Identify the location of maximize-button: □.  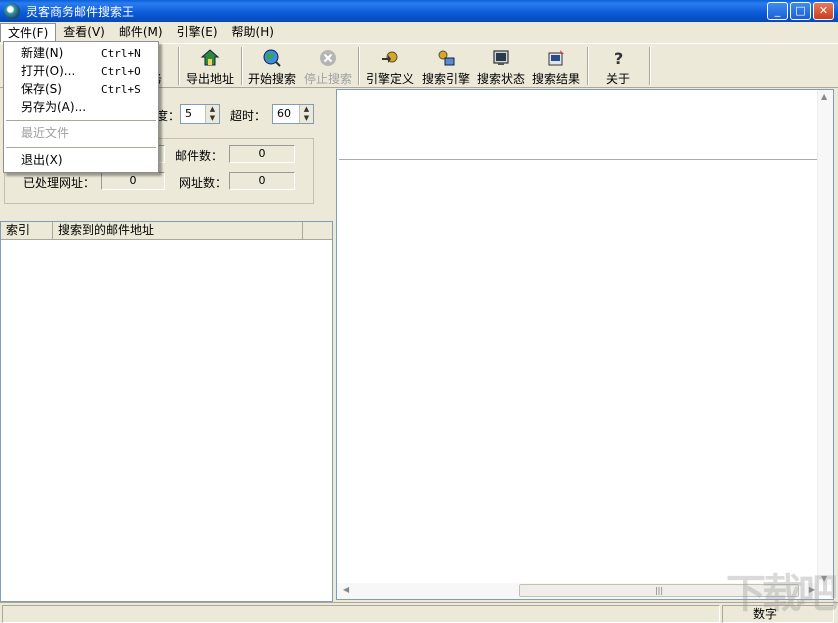
(800, 11).